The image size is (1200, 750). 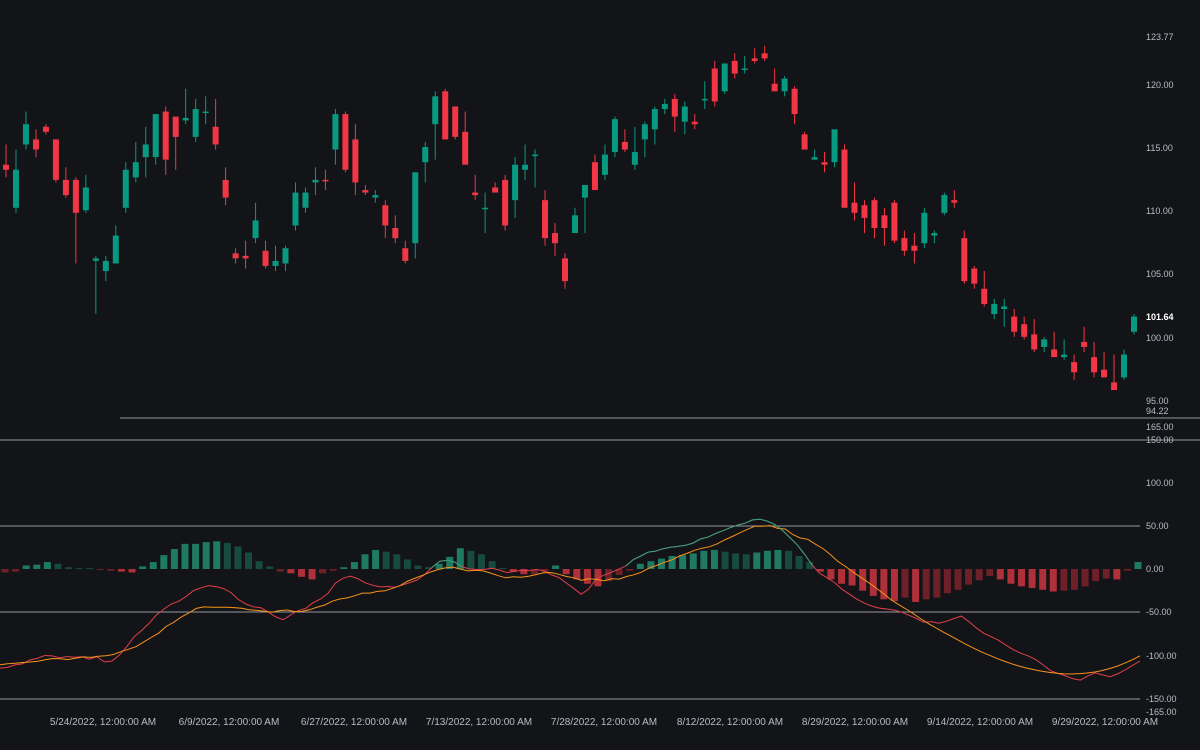 I want to click on price-tick-label: 100.00, so click(x=1160, y=338).